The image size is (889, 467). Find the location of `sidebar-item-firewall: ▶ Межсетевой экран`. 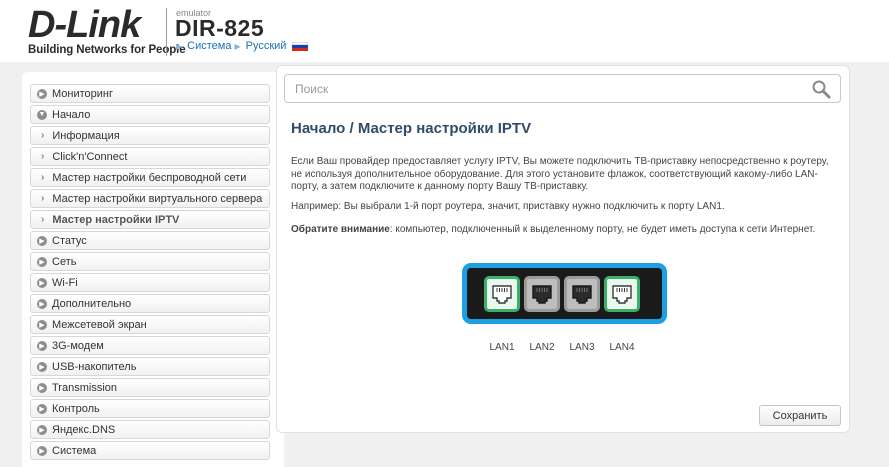

sidebar-item-firewall: ▶ Межсетевой экран is located at coordinates (150, 324).